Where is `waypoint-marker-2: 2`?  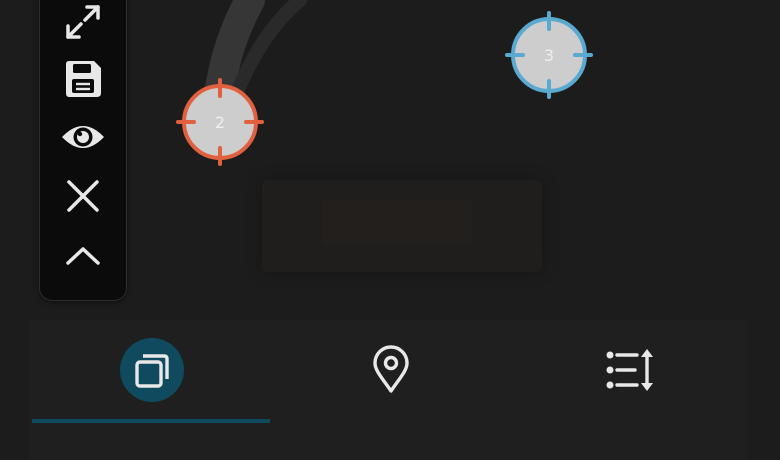 waypoint-marker-2: 2 is located at coordinates (220, 122).